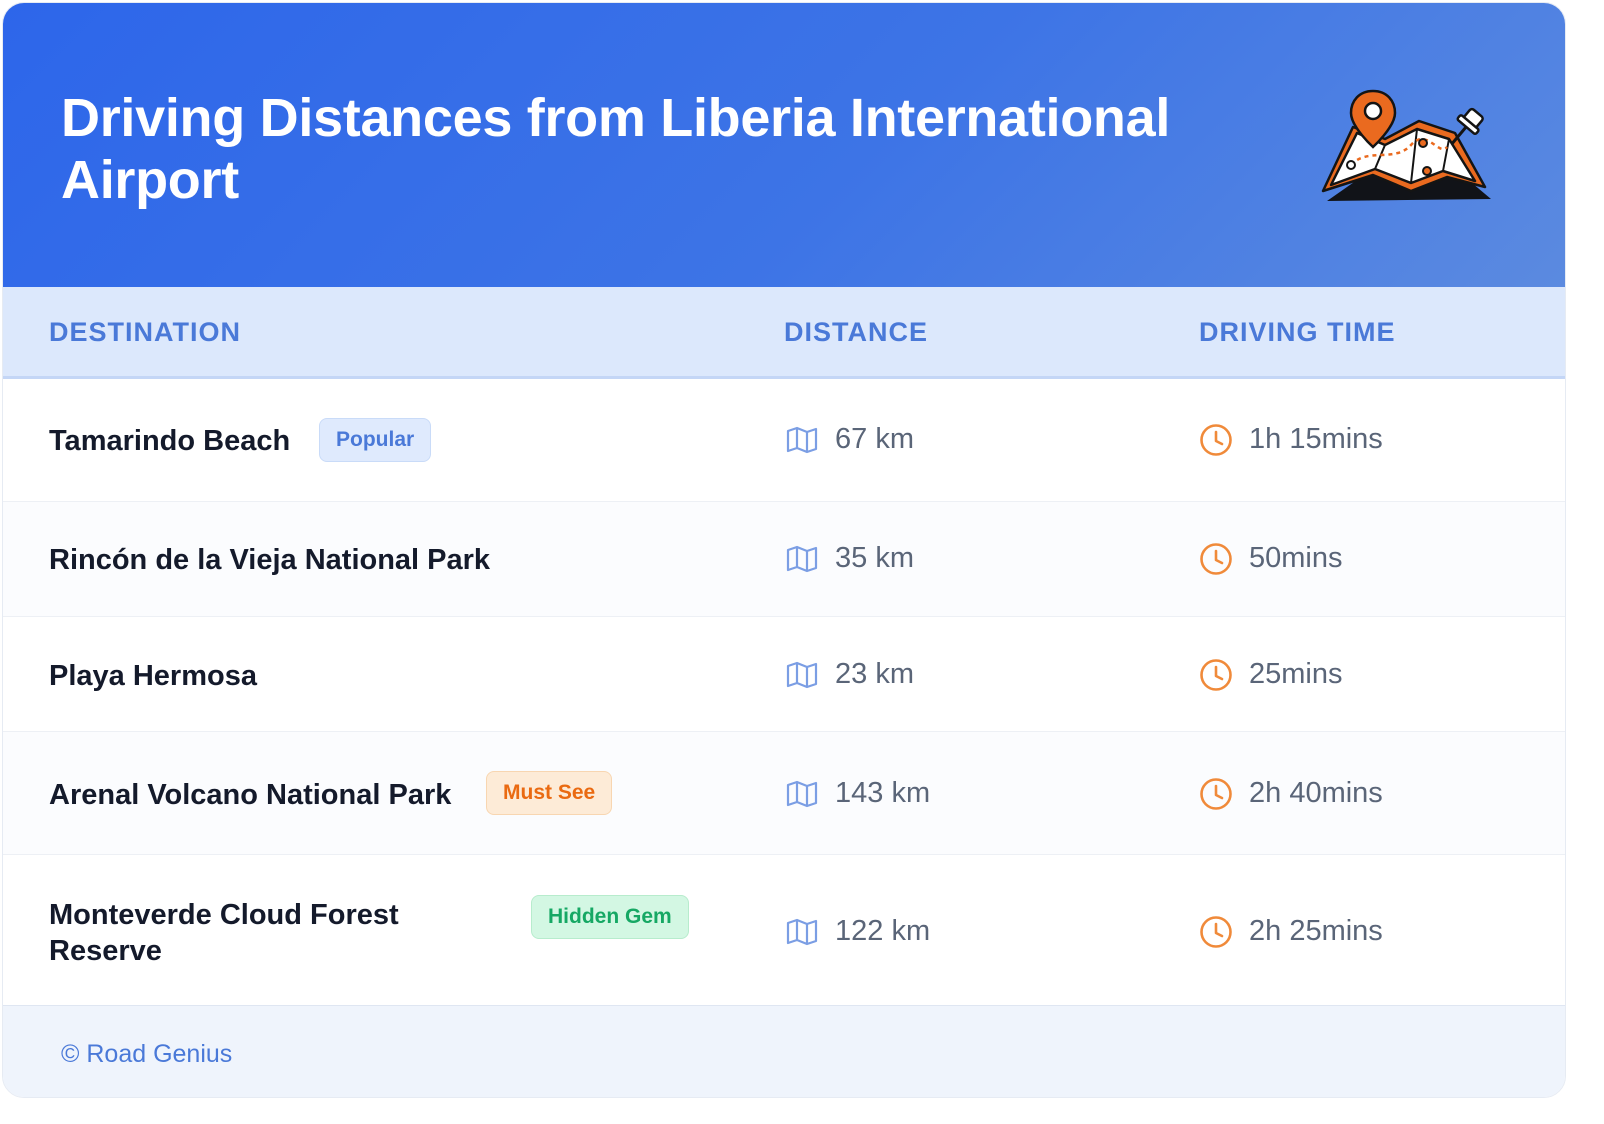  Describe the element at coordinates (874, 439) in the screenshot. I see `distance-value: 67 km` at that location.